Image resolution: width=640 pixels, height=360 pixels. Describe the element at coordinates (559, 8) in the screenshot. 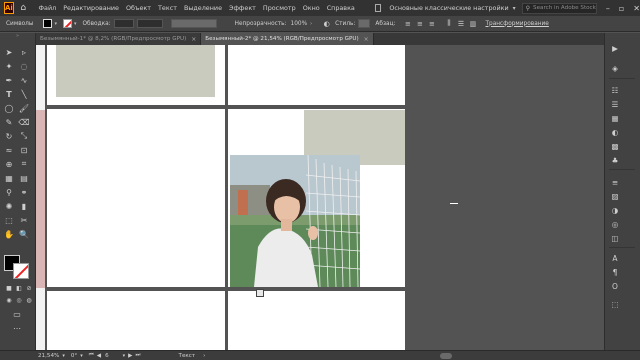

I see `stock-search-input: ⚲ Search in Adobe Stock` at that location.